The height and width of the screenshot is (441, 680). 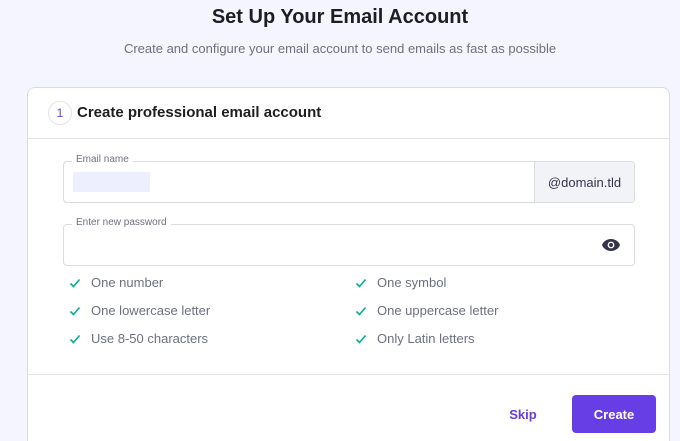 I want to click on requirement-label: One symbol, so click(x=412, y=282).